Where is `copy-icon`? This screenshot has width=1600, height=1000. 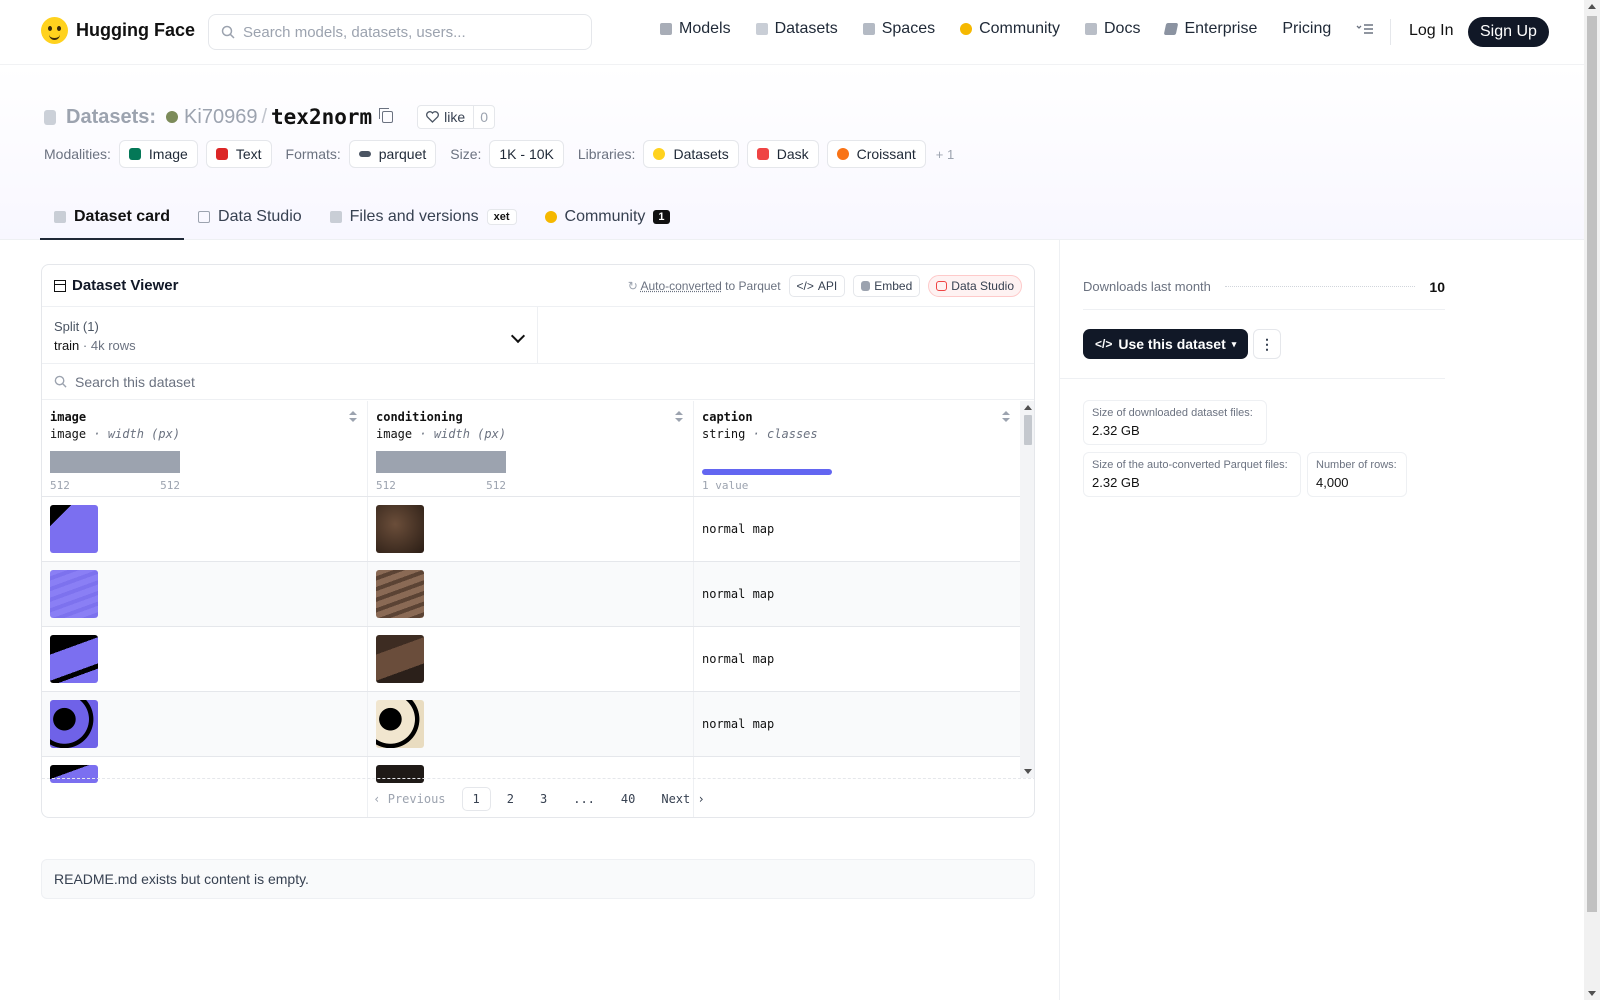 copy-icon is located at coordinates (386, 115).